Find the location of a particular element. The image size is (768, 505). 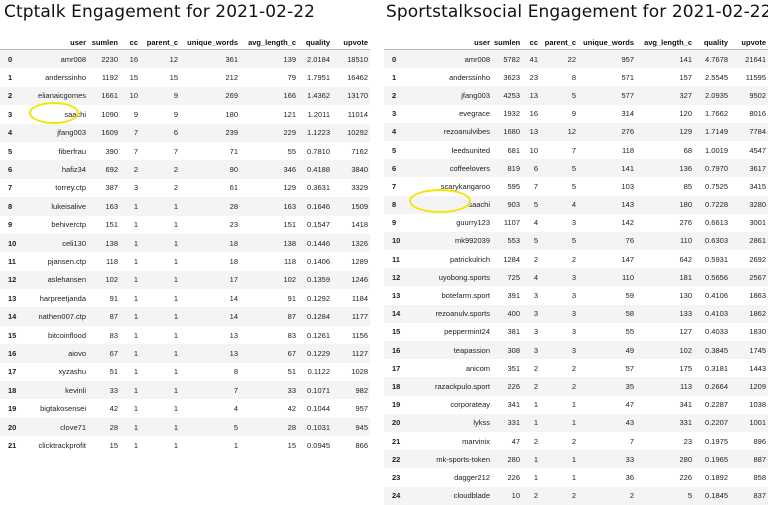

row-index: 16 is located at coordinates (397, 350).